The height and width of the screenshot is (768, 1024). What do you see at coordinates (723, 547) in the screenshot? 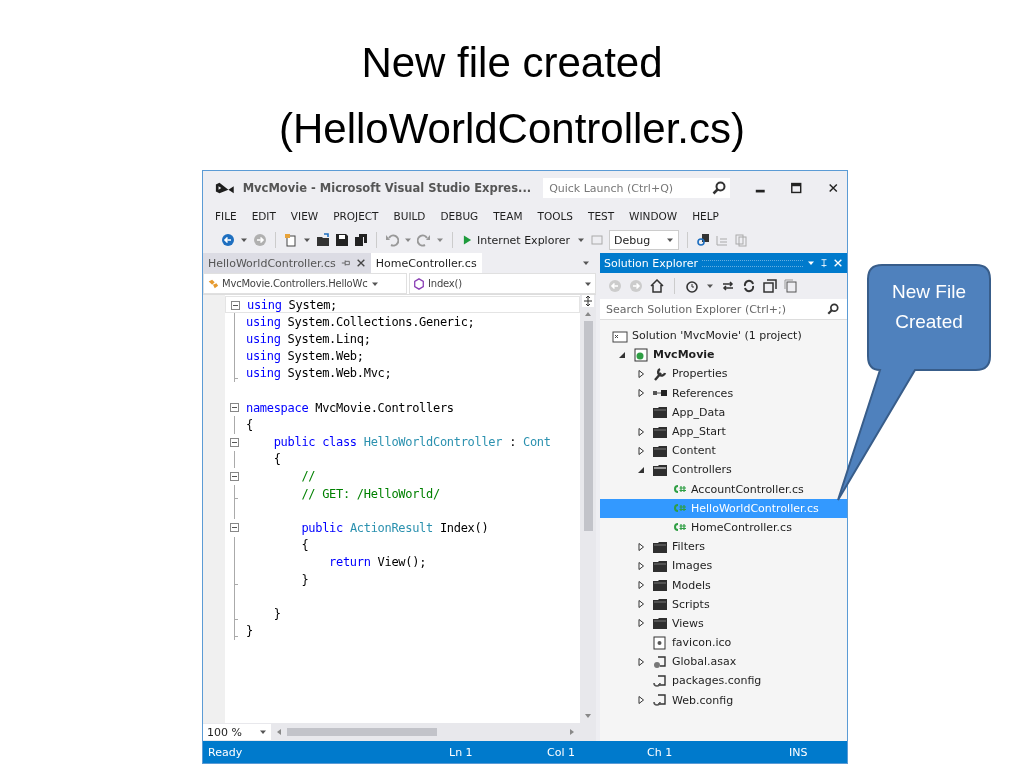
I see `tree-item: Filters` at bounding box center [723, 547].